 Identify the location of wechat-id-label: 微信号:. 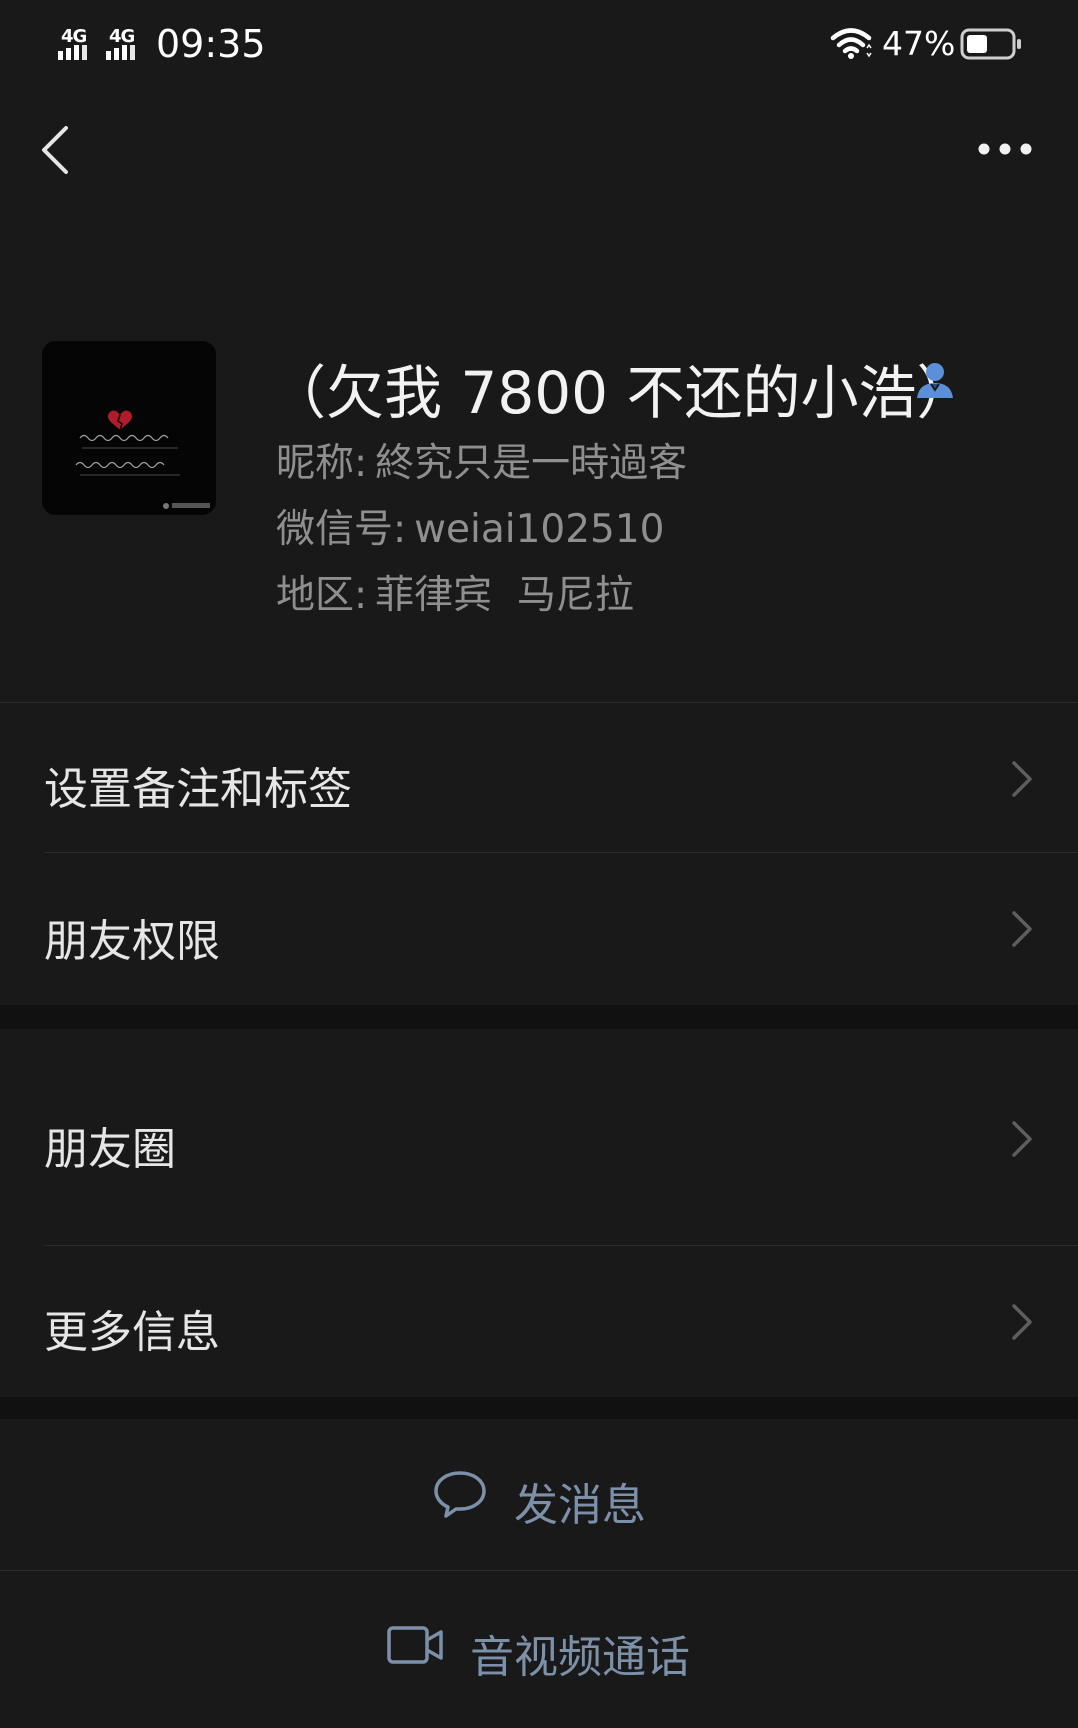
(341, 529).